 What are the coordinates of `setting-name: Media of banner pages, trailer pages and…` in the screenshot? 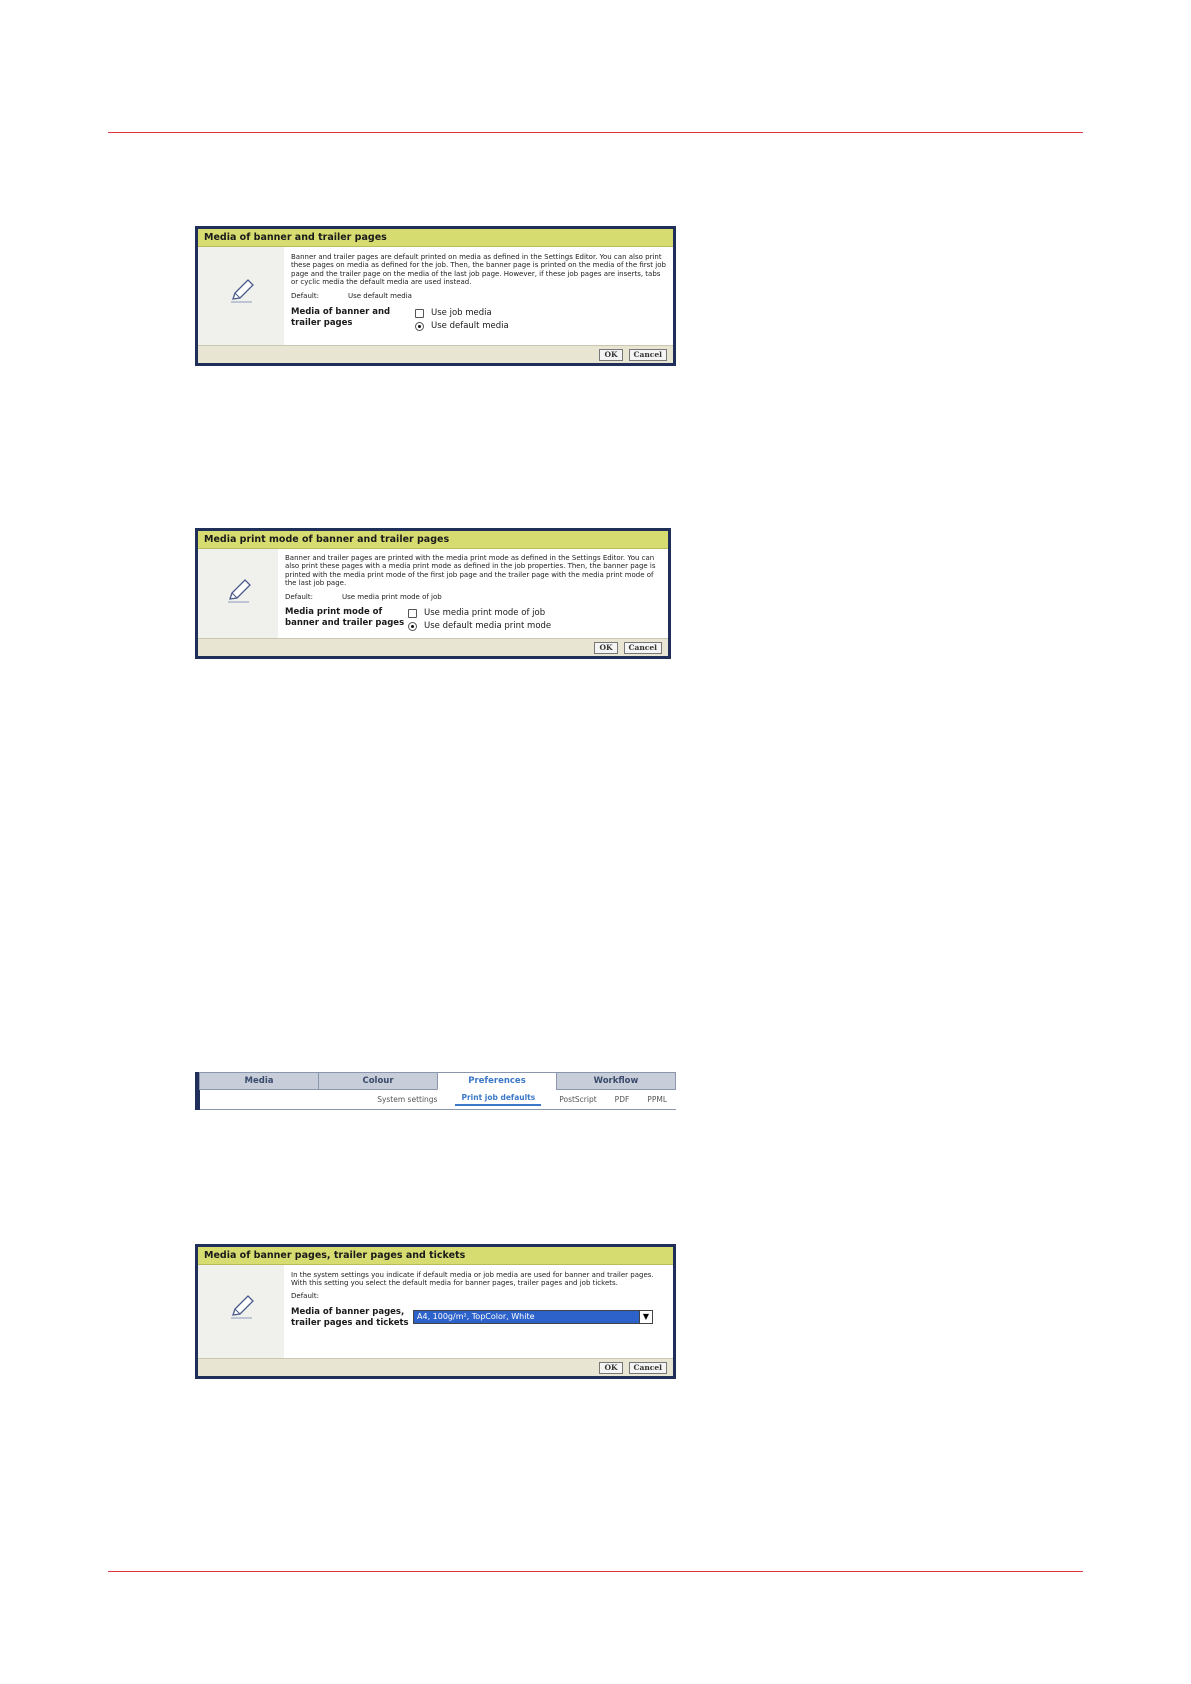 It's located at (350, 1317).